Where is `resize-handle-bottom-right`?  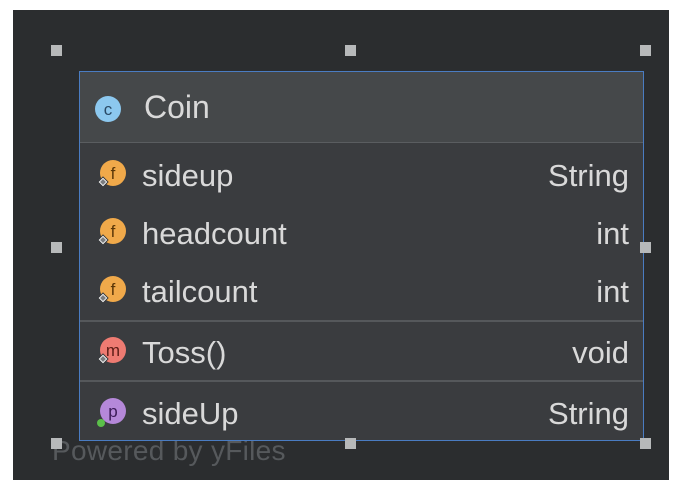 resize-handle-bottom-right is located at coordinates (645, 443).